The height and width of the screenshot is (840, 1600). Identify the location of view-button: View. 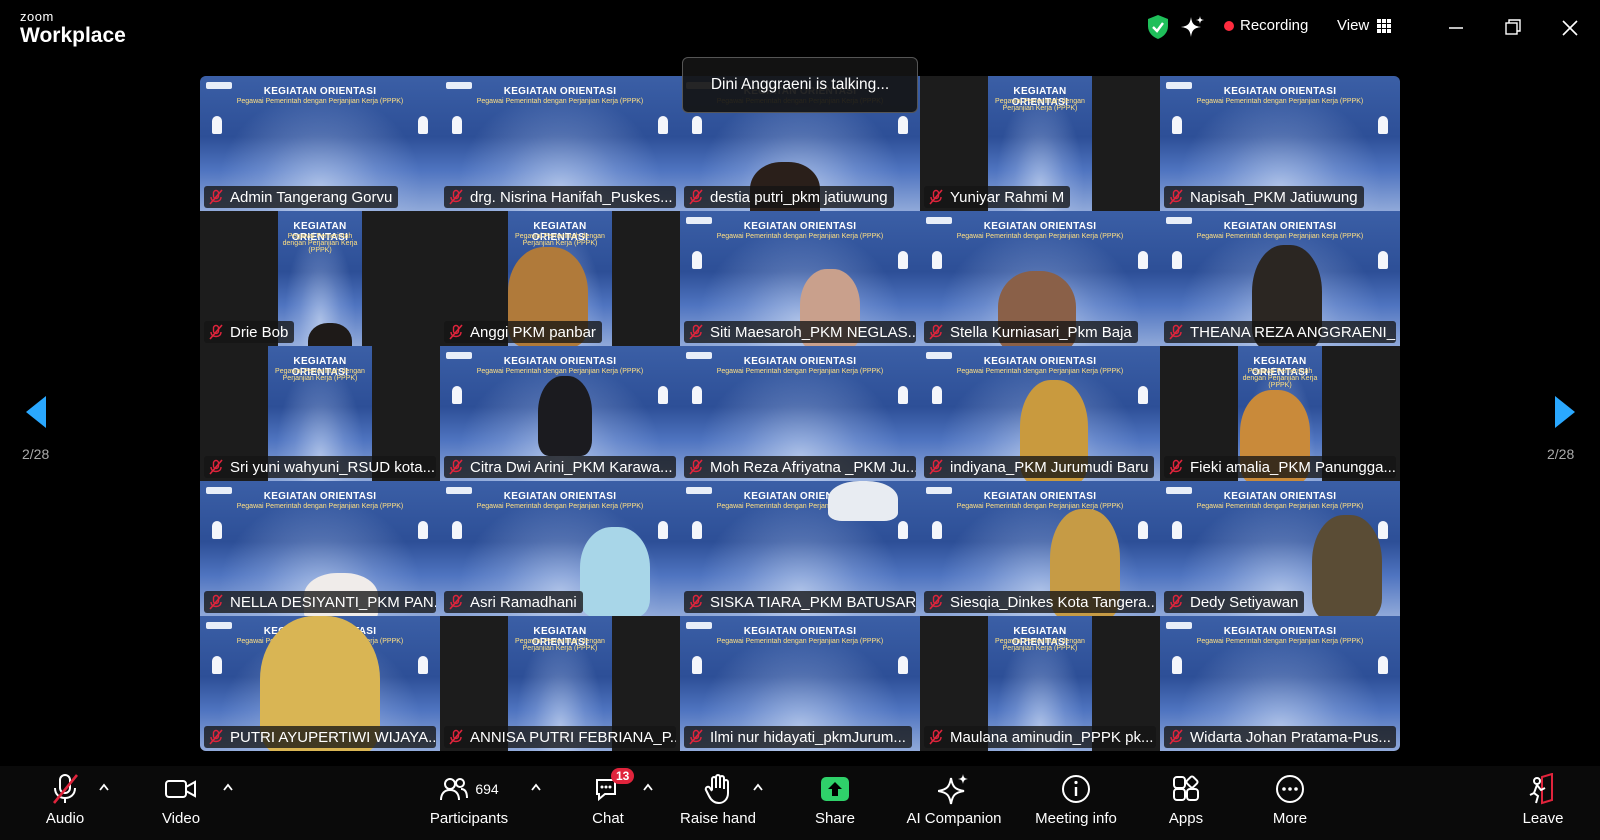
(1364, 25).